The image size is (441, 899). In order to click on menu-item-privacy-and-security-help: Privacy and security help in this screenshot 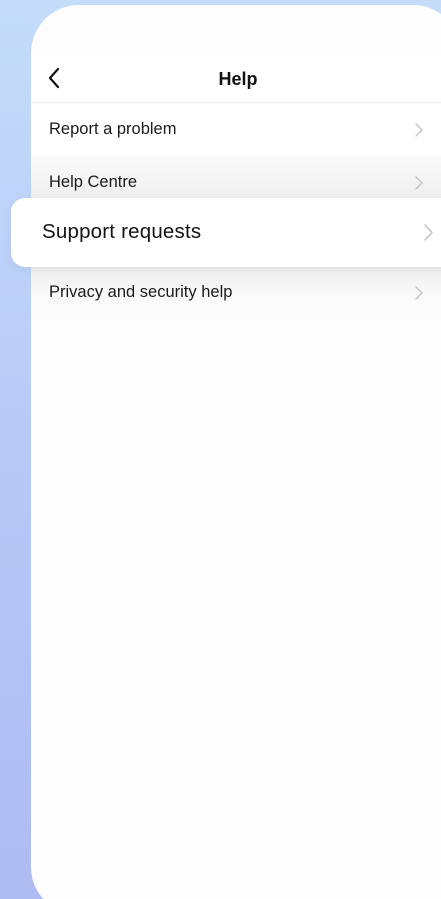, I will do `click(236, 293)`.